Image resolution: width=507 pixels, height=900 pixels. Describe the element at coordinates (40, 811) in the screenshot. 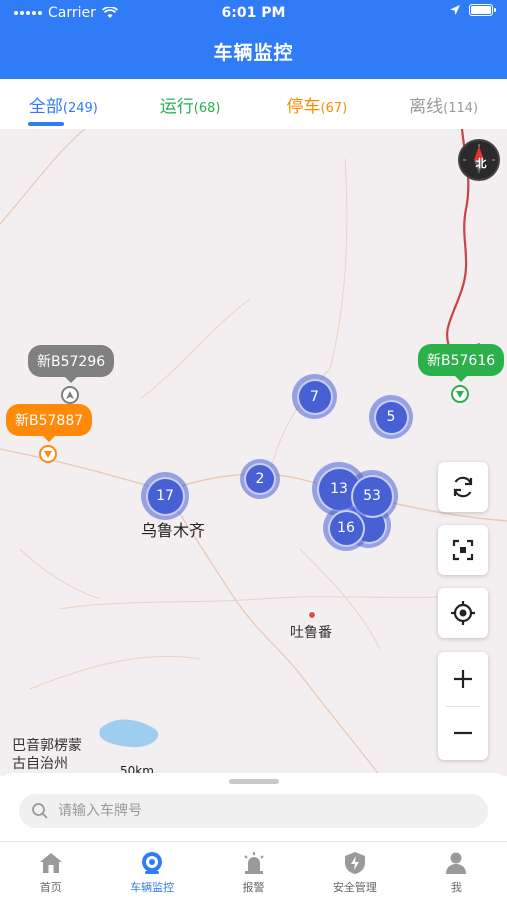

I see `search-icon` at that location.